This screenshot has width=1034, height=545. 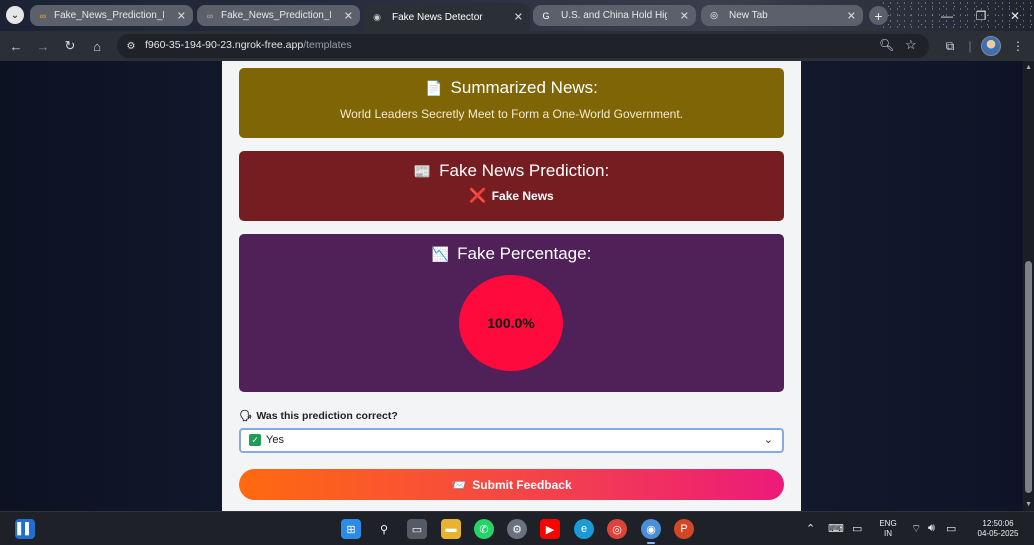 What do you see at coordinates (210, 15) in the screenshot?
I see `colab-icon: ∞` at bounding box center [210, 15].